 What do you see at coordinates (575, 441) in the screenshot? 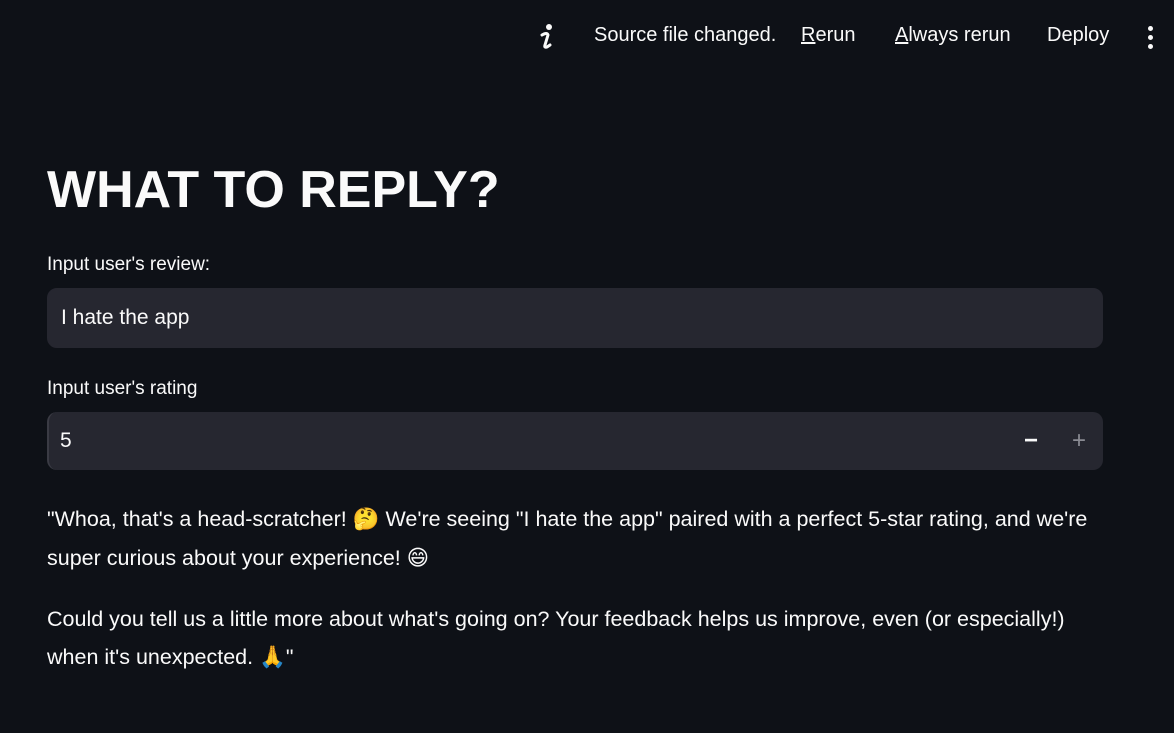
I see `rating-number-input: 5 − +` at bounding box center [575, 441].